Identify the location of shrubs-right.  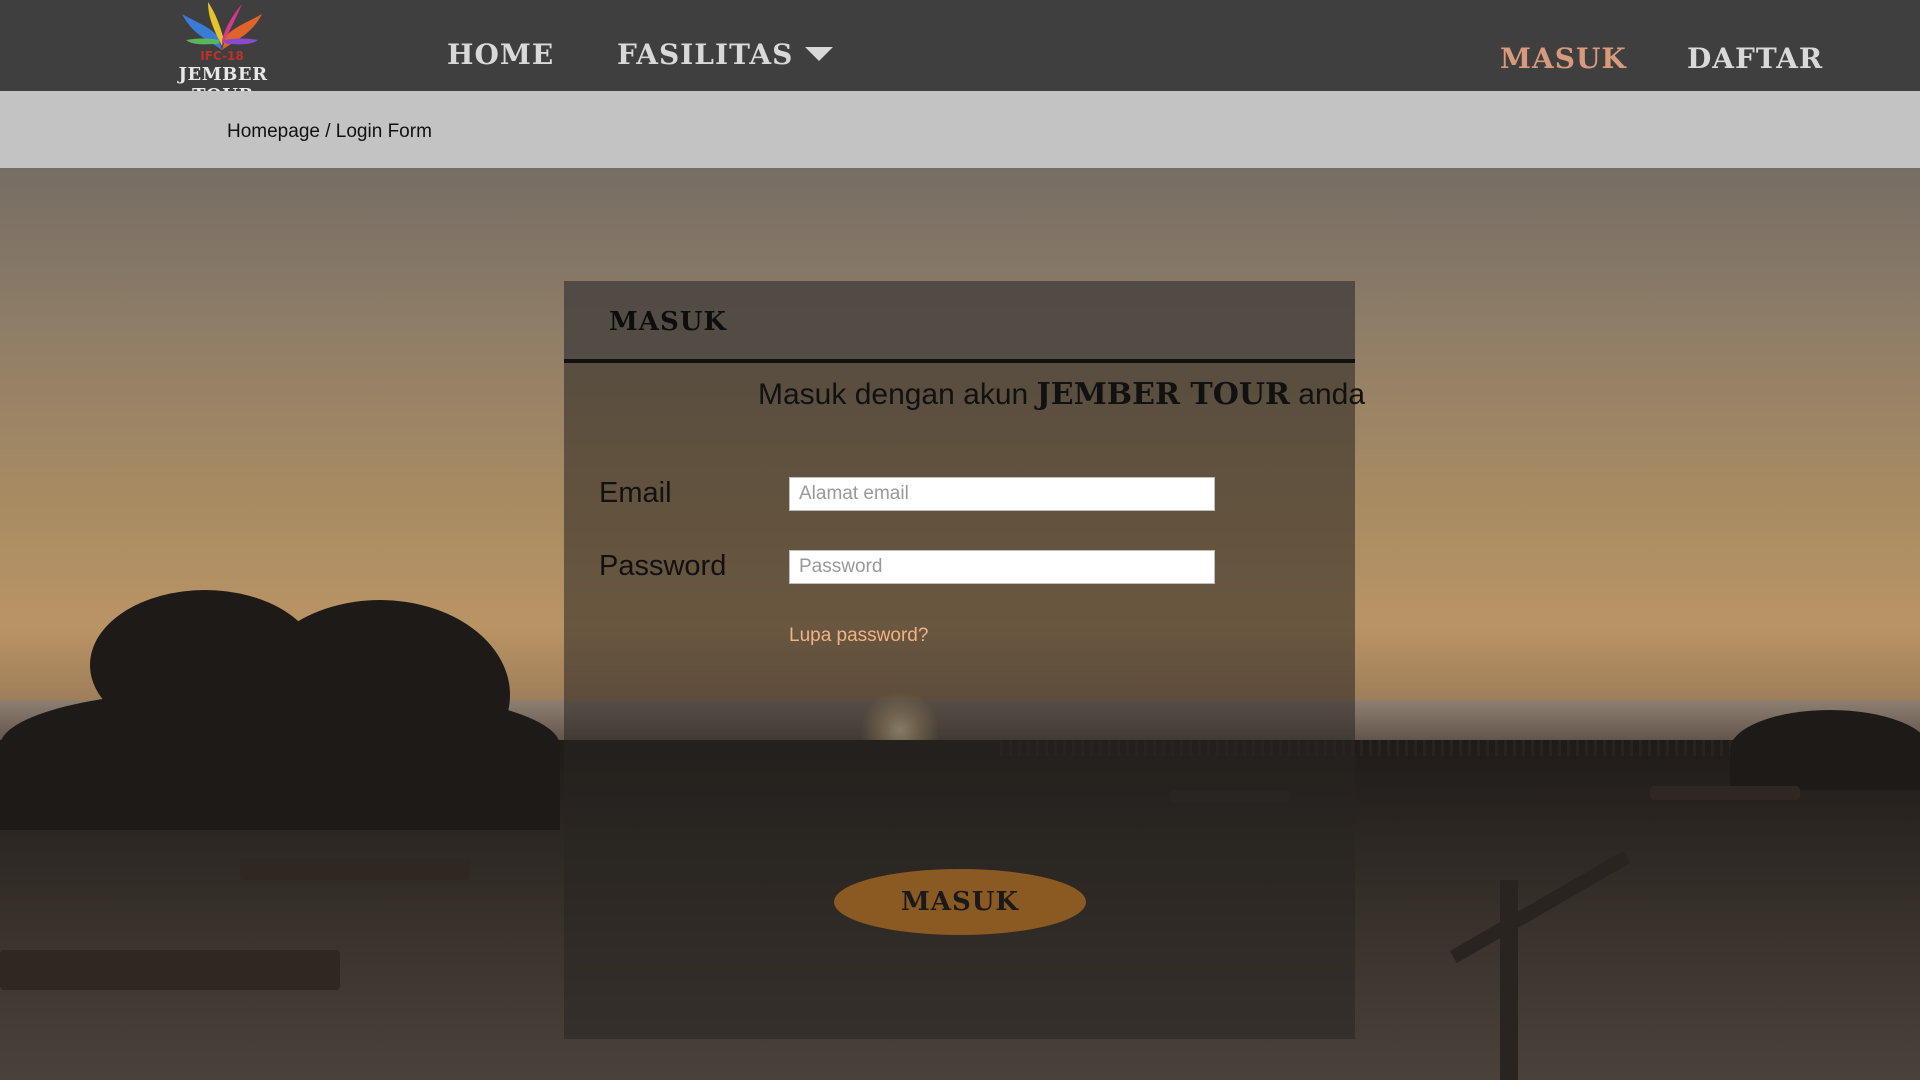
(1825, 750).